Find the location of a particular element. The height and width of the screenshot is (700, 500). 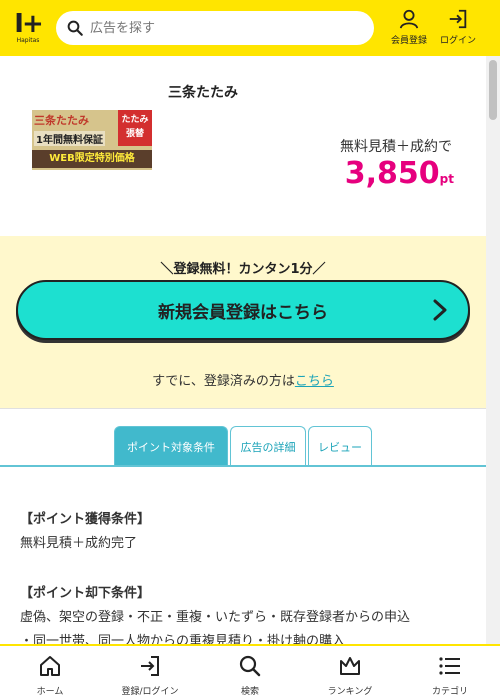

app-header: I+ Hapitas 会員登録 ログイン is located at coordinates (250, 28).